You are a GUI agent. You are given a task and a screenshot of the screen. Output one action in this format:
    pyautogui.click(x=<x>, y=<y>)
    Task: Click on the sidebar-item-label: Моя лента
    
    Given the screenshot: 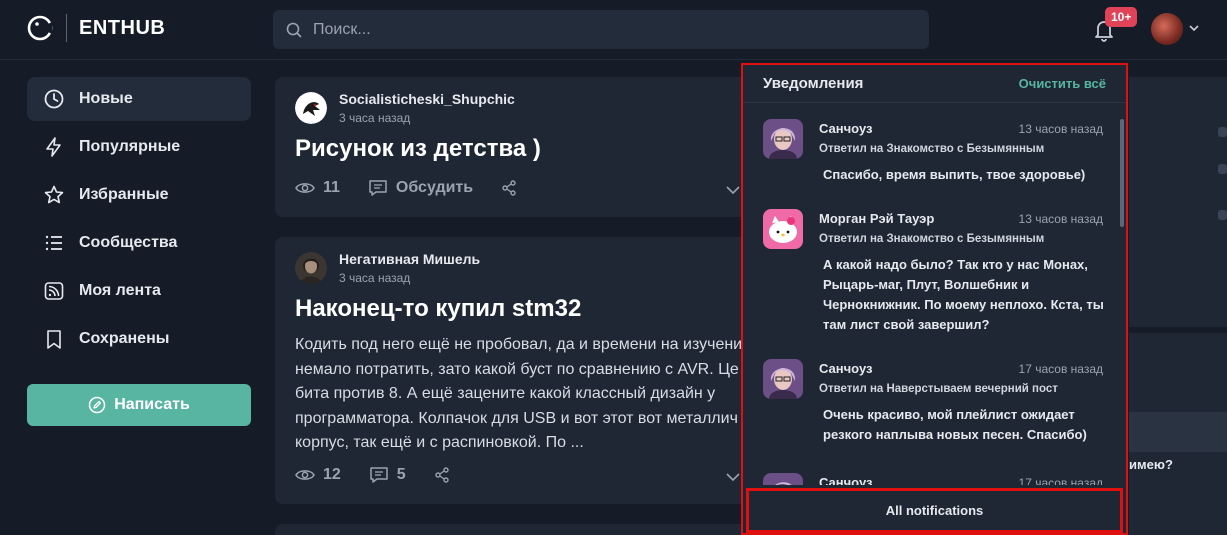 What is the action you would take?
    pyautogui.click(x=120, y=290)
    